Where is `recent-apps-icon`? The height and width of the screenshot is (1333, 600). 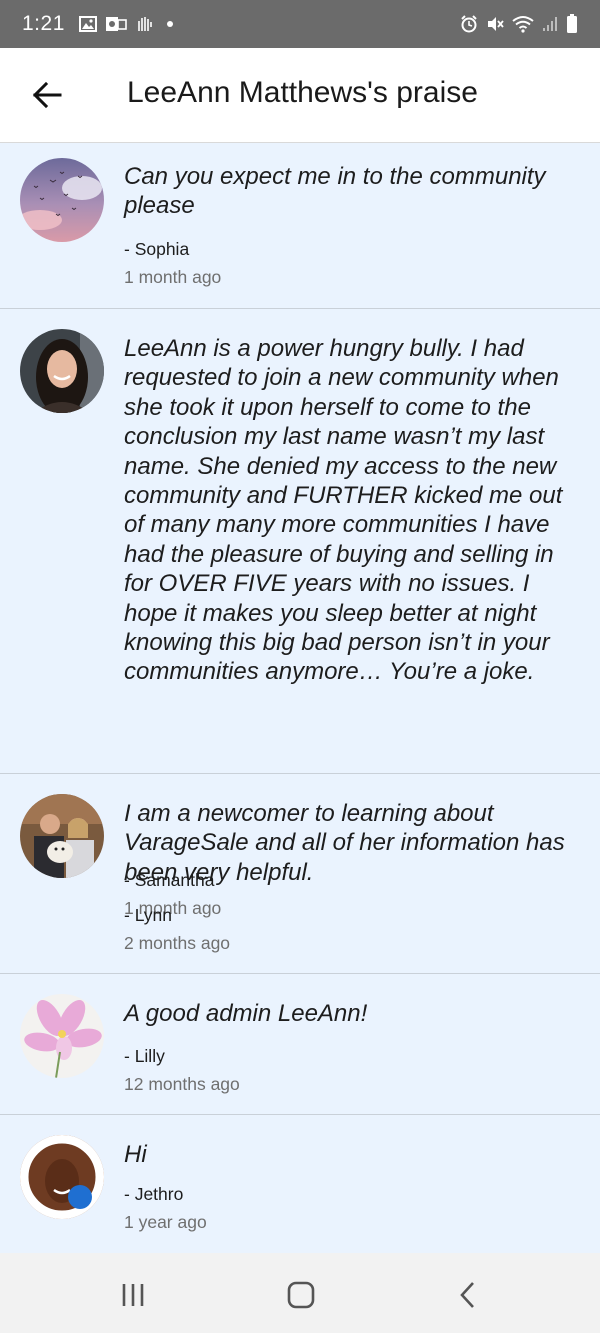 recent-apps-icon is located at coordinates (133, 1295).